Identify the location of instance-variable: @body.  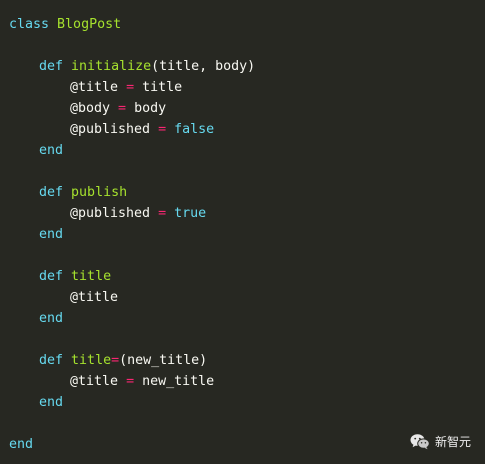
(90, 108).